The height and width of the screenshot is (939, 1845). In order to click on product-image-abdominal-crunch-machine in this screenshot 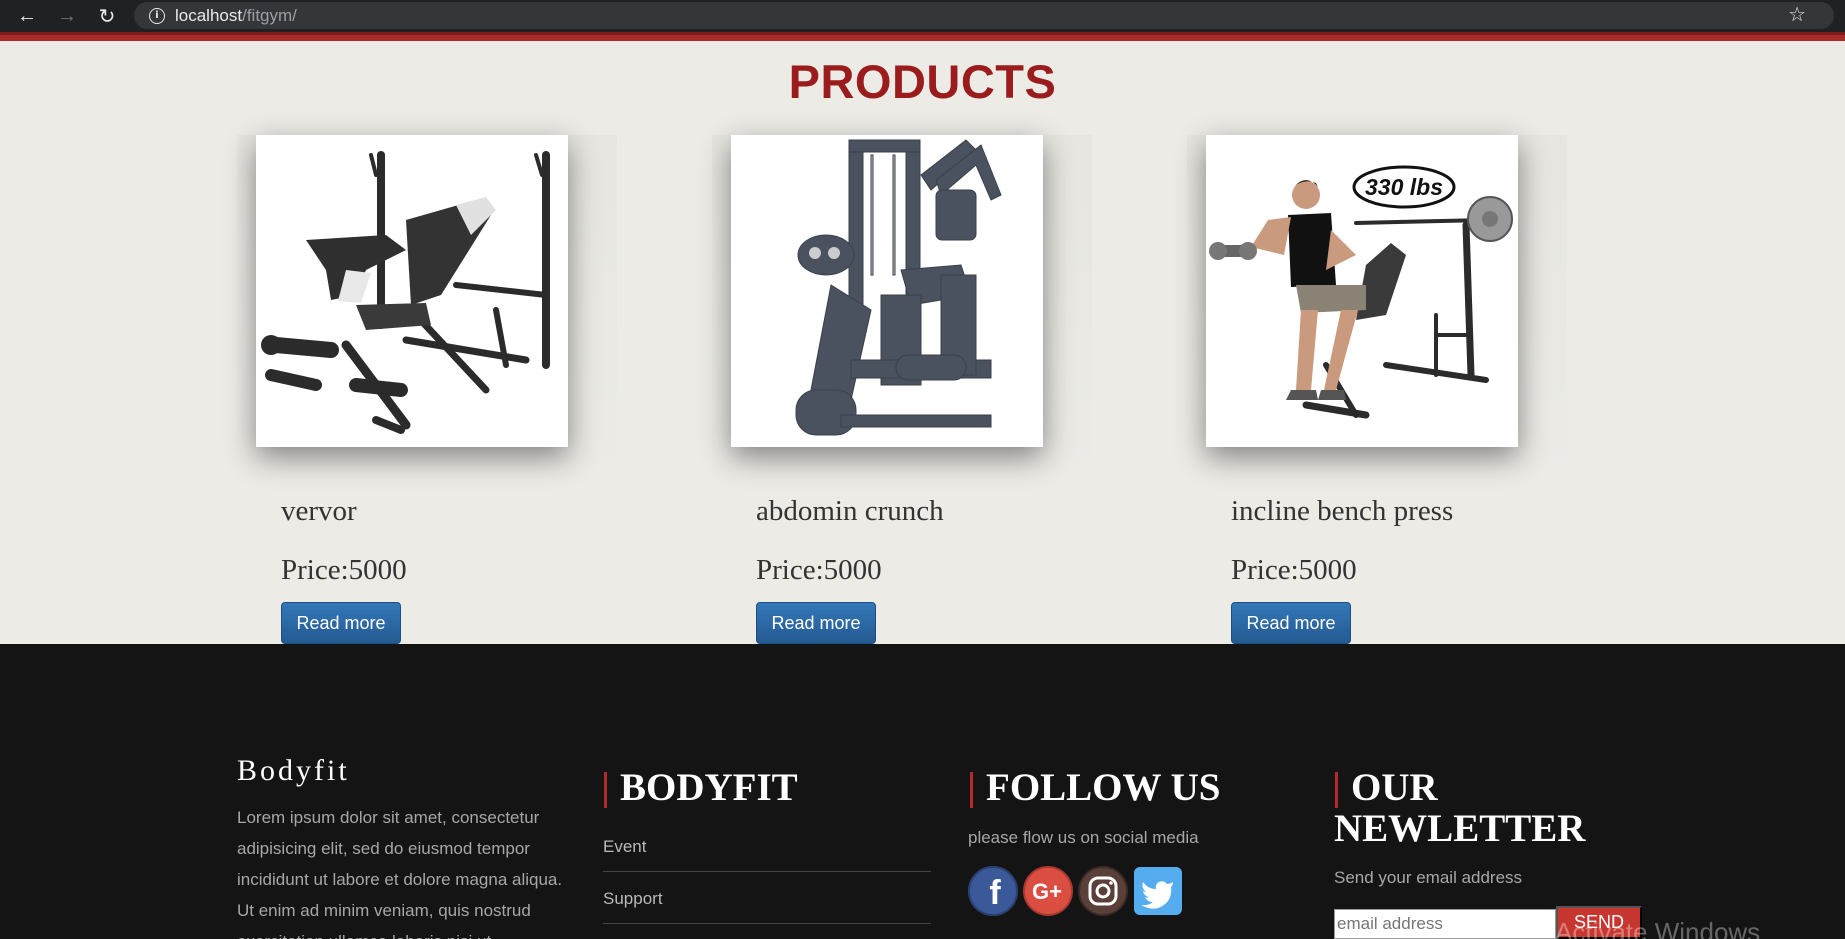, I will do `click(887, 291)`.